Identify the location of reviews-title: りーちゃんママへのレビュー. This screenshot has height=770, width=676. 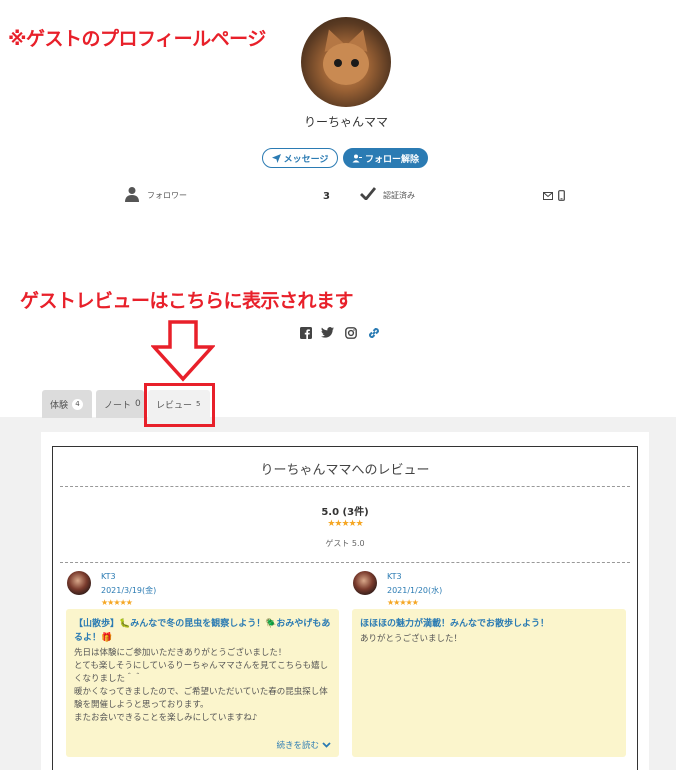
(345, 470).